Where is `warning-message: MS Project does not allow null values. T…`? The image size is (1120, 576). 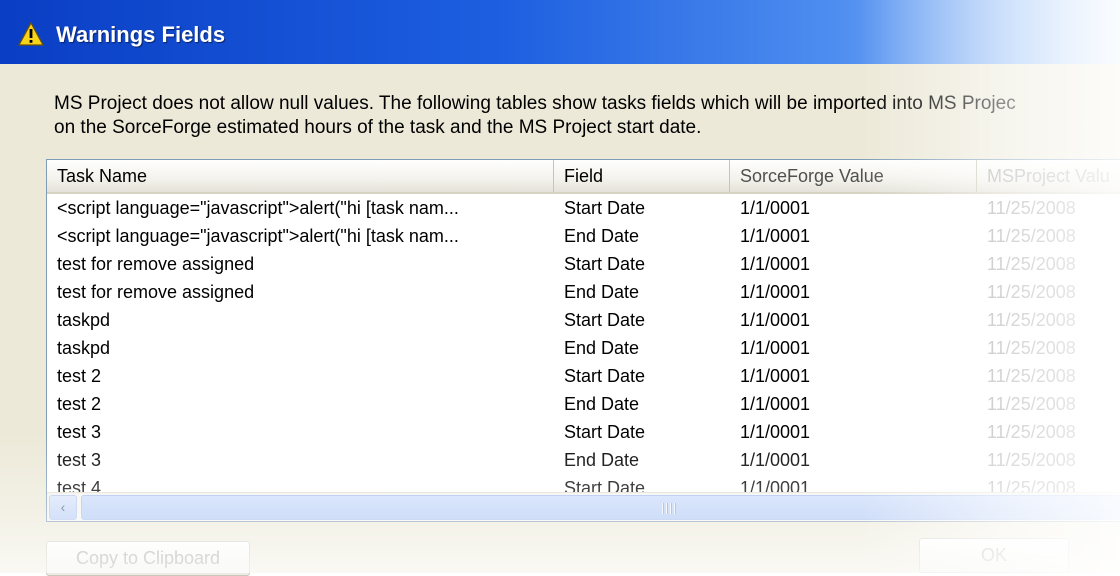
warning-message: MS Project does not allow null values. T… is located at coordinates (587, 116).